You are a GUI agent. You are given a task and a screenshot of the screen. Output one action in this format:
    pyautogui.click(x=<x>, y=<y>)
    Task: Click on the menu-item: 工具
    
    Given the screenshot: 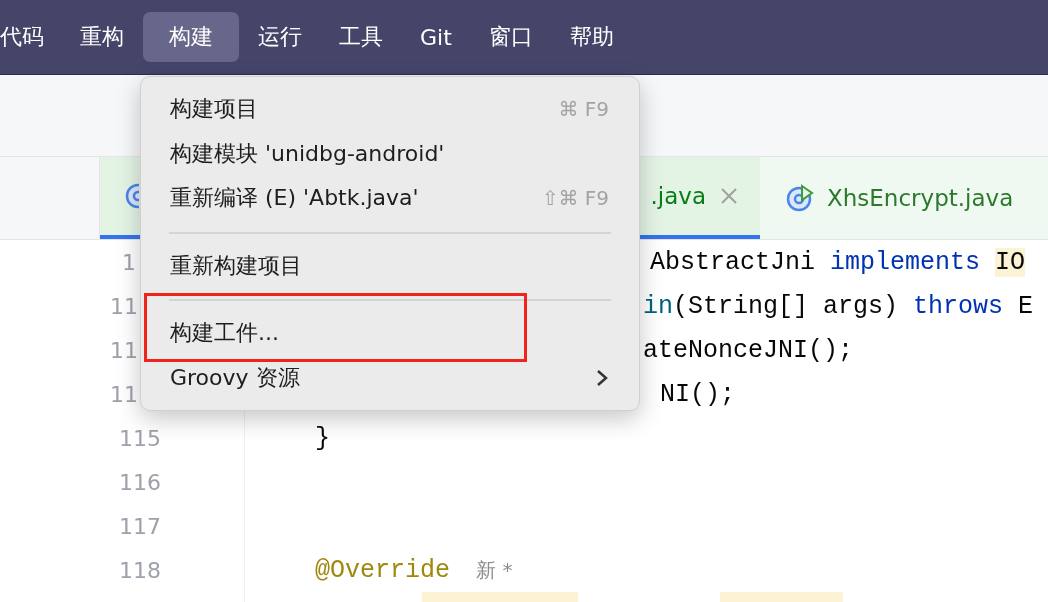 What is the action you would take?
    pyautogui.click(x=361, y=37)
    